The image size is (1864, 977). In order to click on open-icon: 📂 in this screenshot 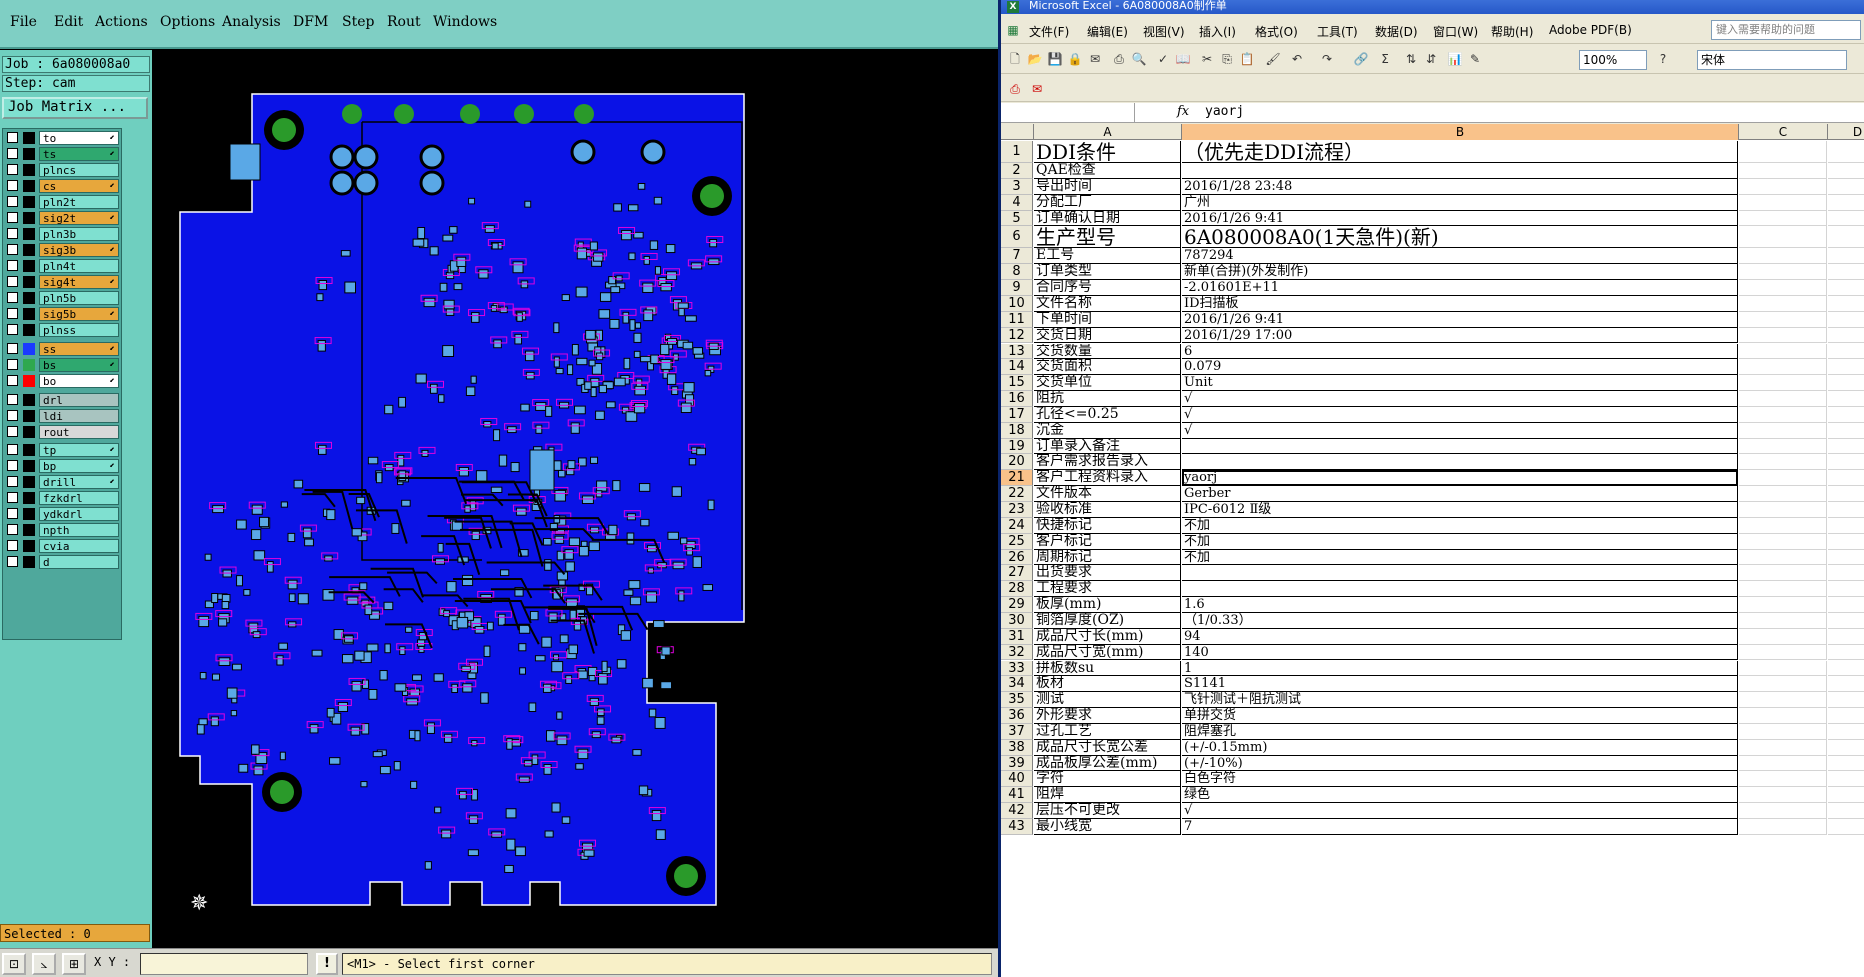, I will do `click(1035, 59)`.